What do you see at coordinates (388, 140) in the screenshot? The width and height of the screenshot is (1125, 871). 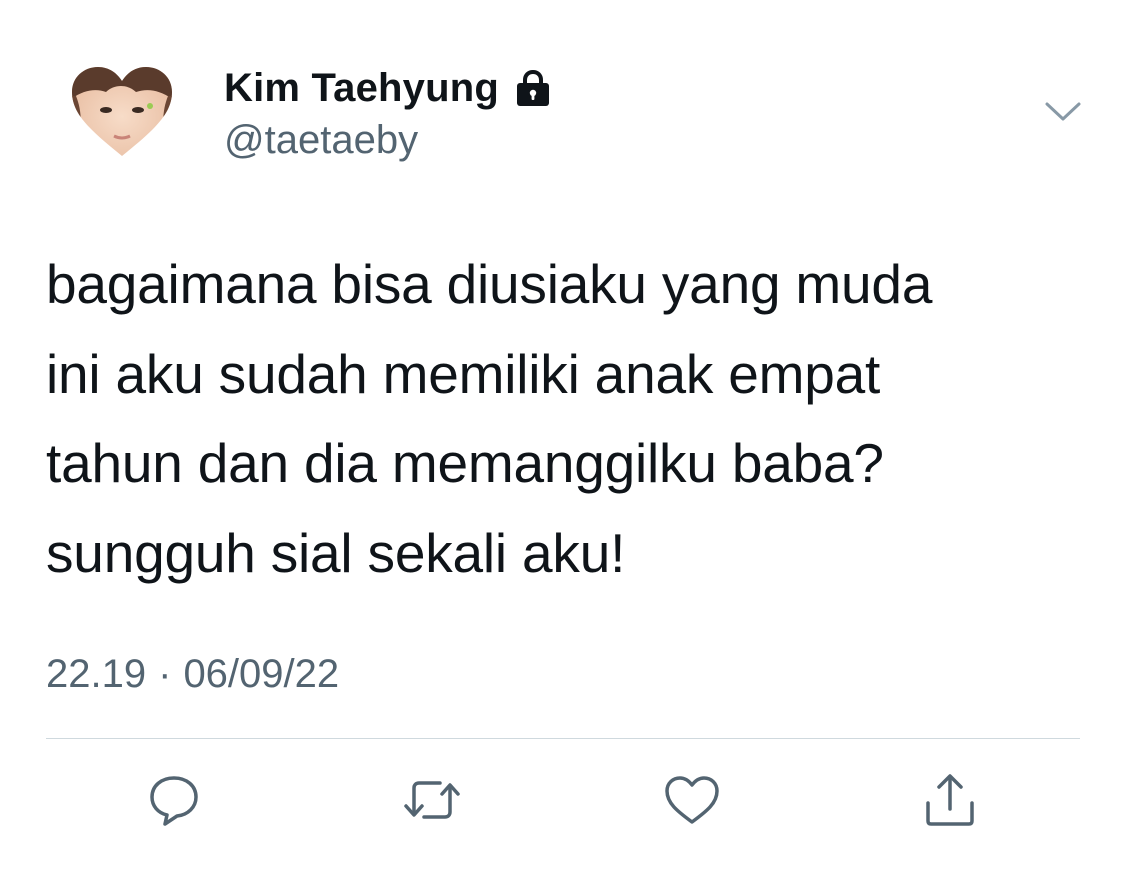 I see `user-handle: @taetaeby` at bounding box center [388, 140].